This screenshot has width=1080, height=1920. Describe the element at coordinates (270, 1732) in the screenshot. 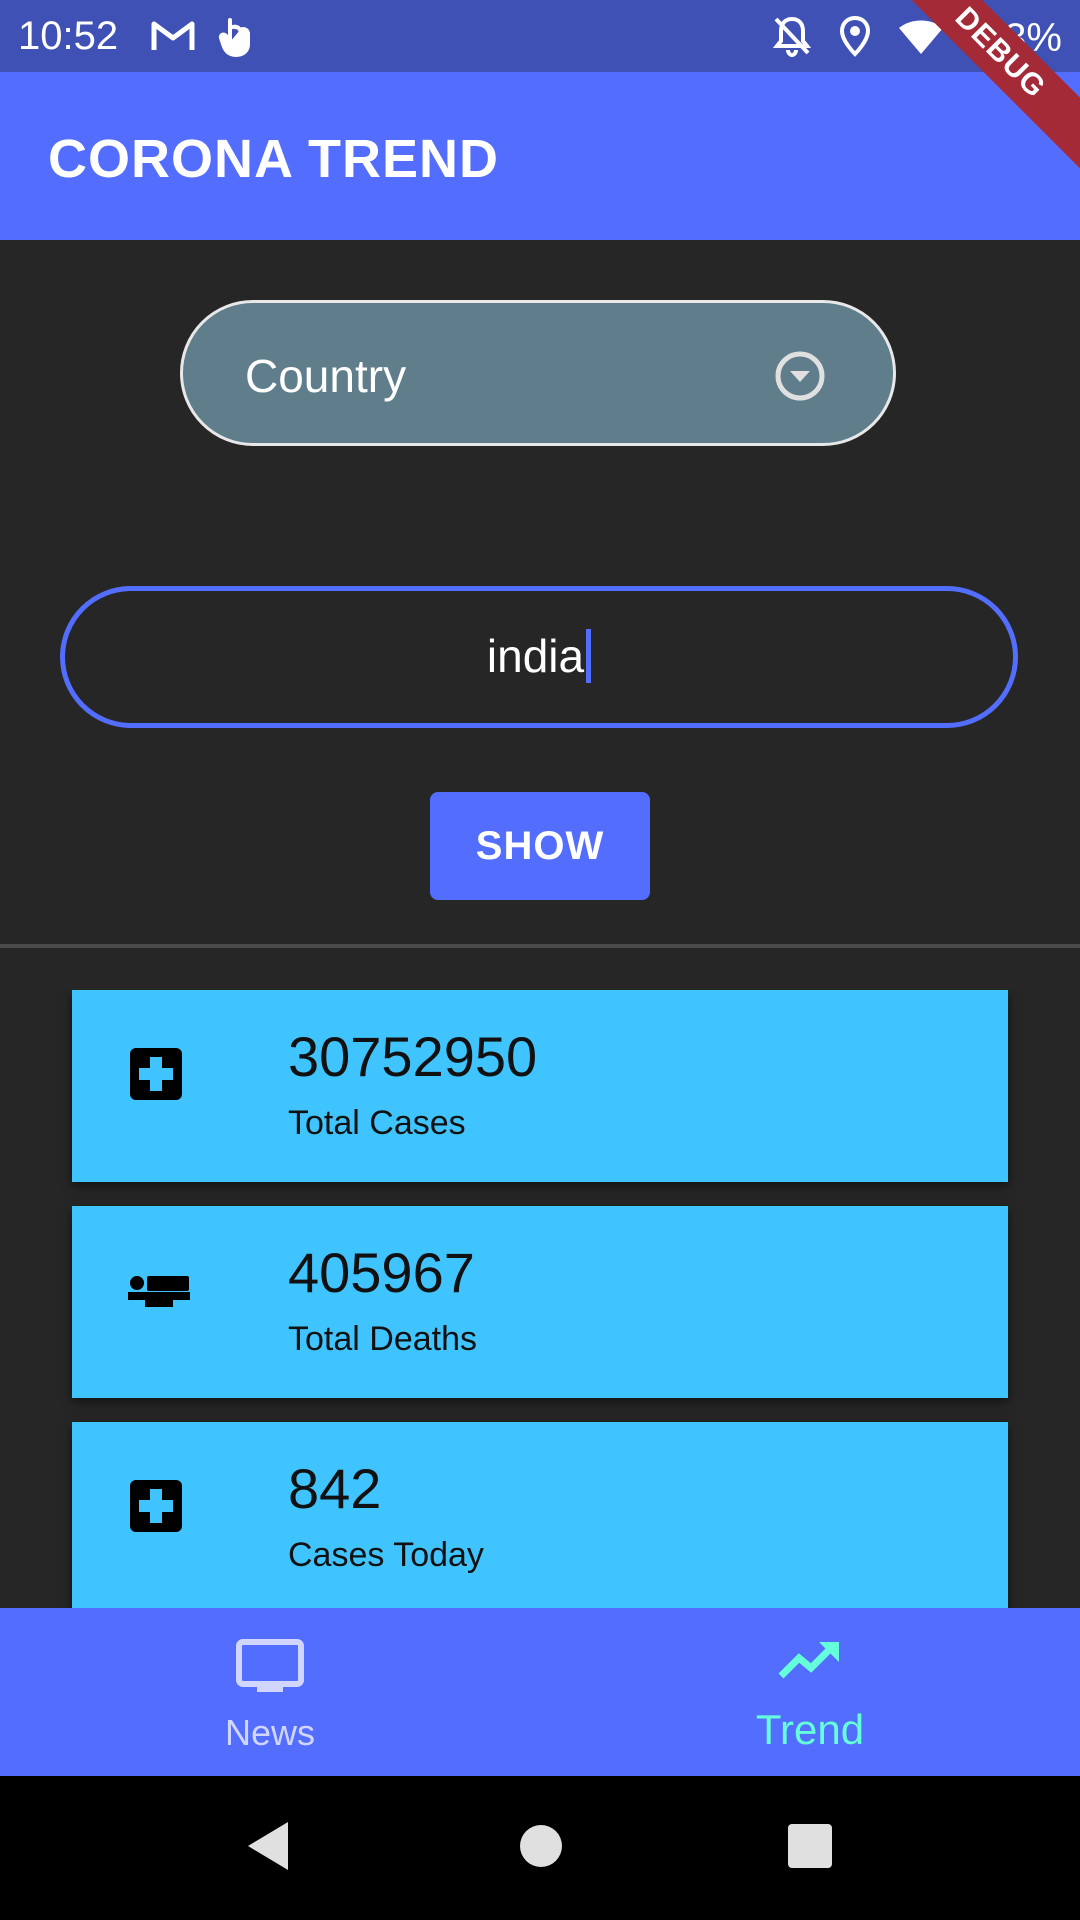

I see `nav-label-news: News` at that location.